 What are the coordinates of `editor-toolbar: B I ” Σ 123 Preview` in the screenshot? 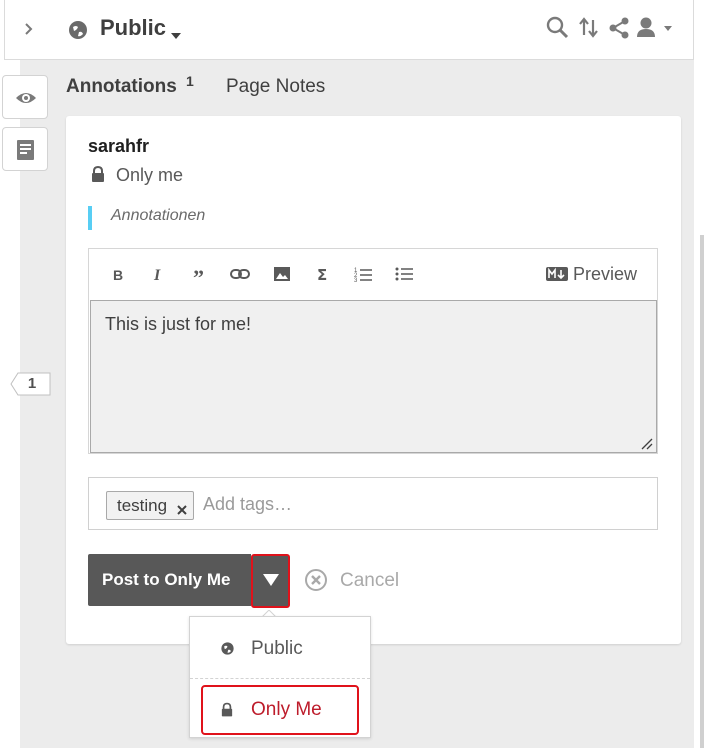 It's located at (373, 274).